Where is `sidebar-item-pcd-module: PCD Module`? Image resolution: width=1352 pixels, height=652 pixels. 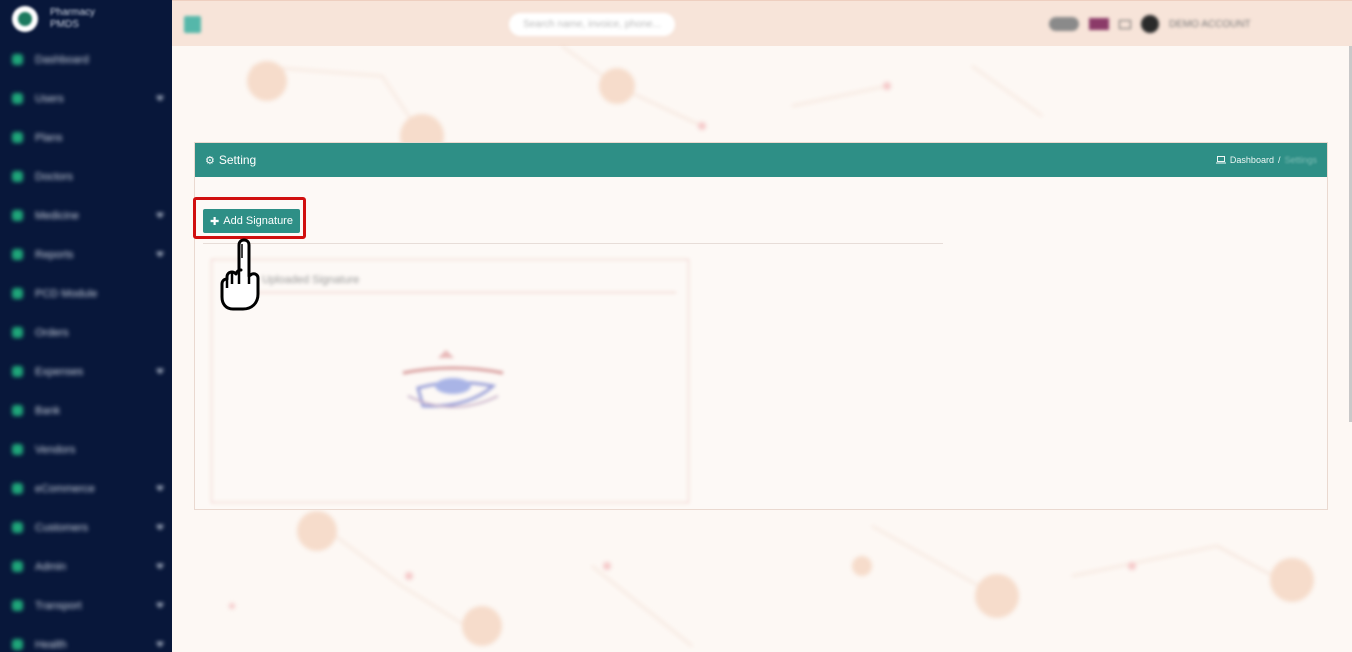
sidebar-item-pcd-module: PCD Module is located at coordinates (86, 293).